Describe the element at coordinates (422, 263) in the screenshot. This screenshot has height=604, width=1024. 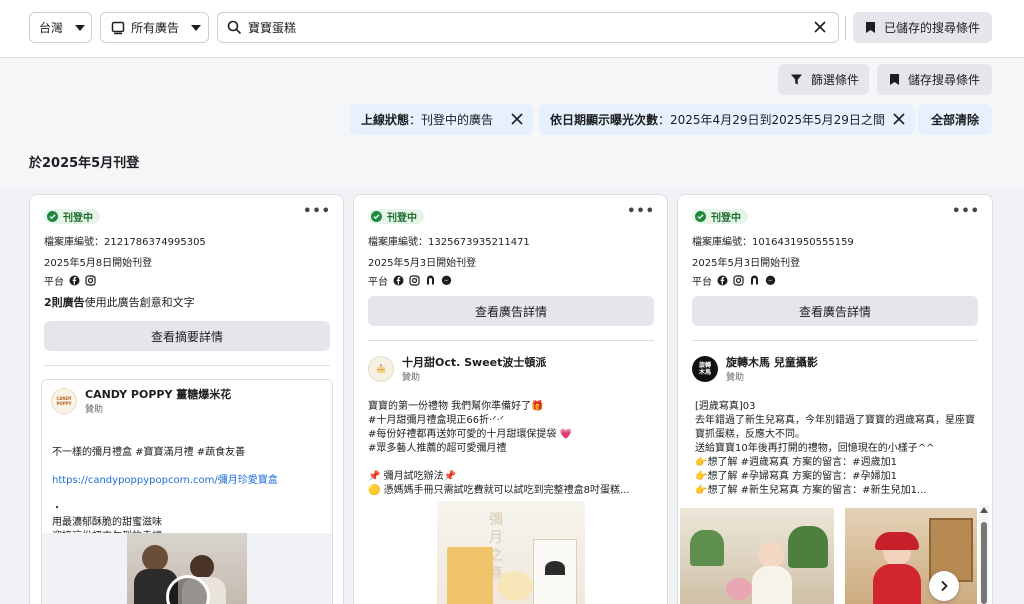
I see `start-date: 2025年5月3日開始刊登` at that location.